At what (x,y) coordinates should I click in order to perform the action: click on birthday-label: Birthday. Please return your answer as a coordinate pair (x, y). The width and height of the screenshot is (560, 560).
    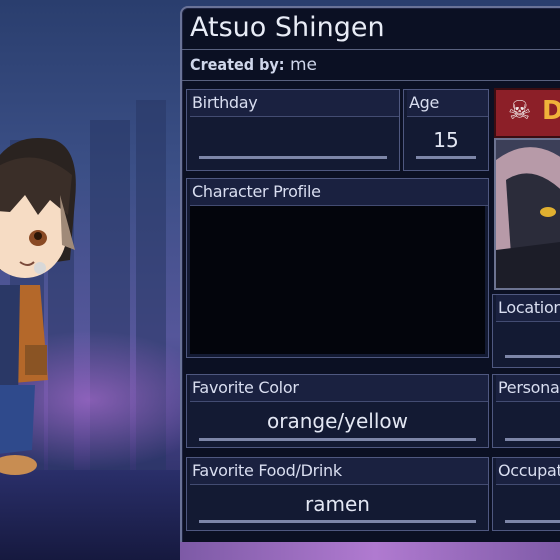
    Looking at the image, I should click on (294, 103).